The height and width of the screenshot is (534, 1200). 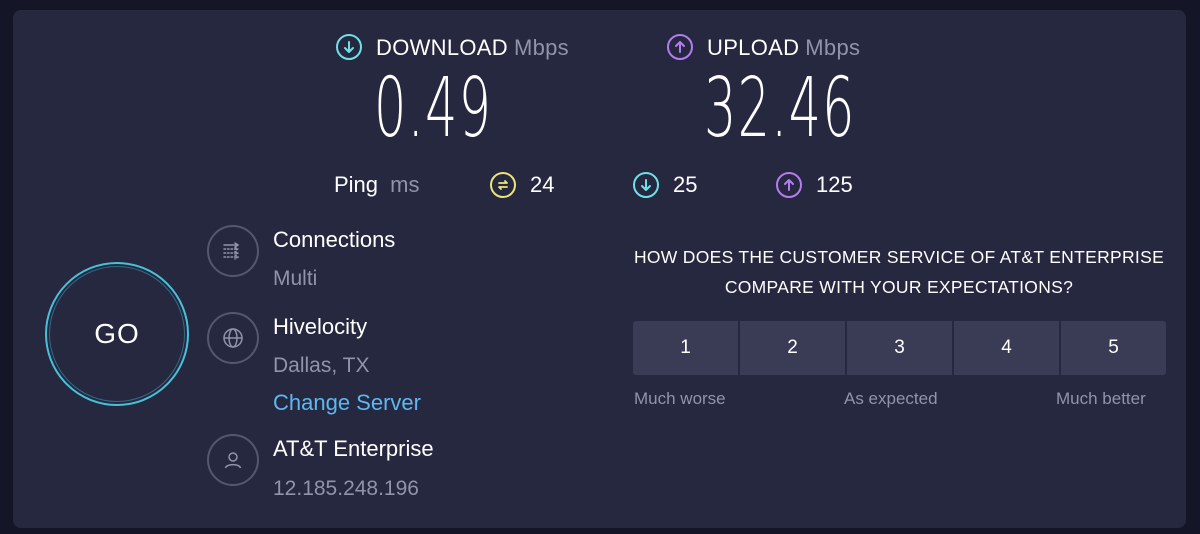 What do you see at coordinates (233, 338) in the screenshot?
I see `globe-icon` at bounding box center [233, 338].